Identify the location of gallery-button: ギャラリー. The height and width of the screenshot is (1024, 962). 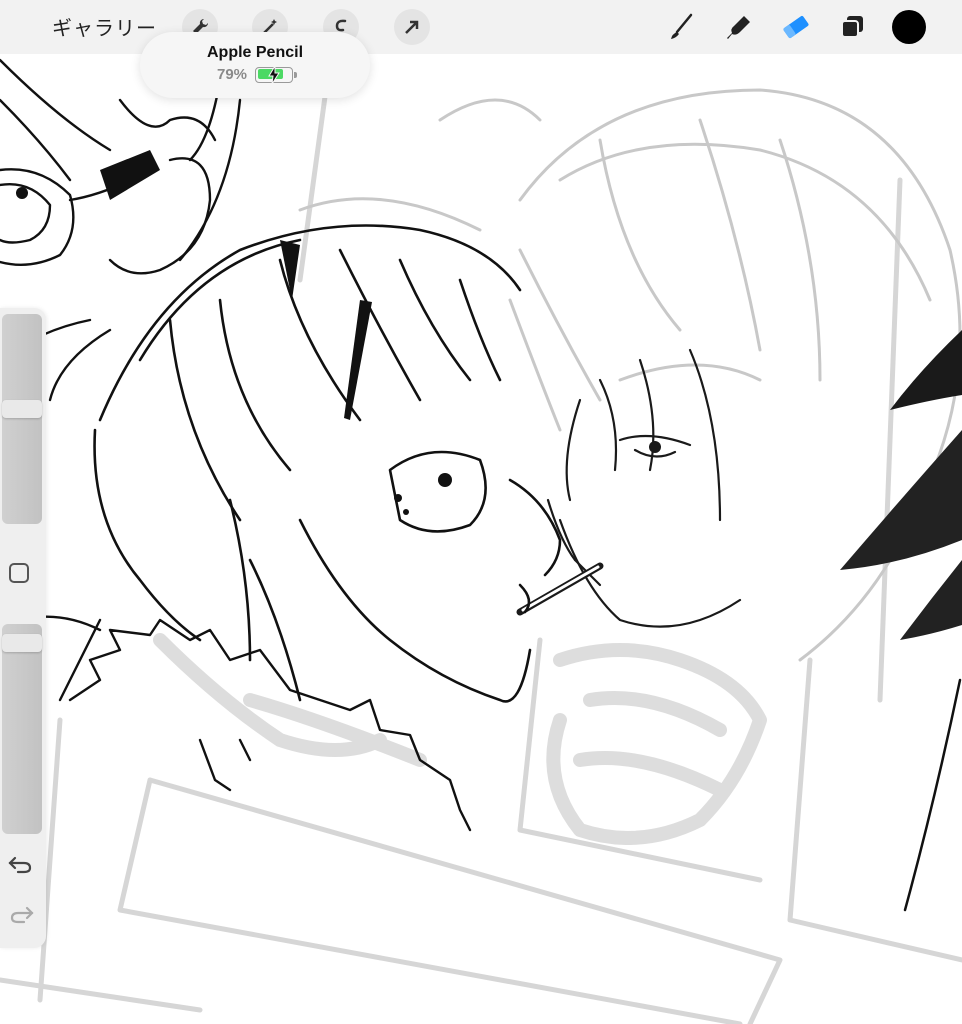
(104, 26).